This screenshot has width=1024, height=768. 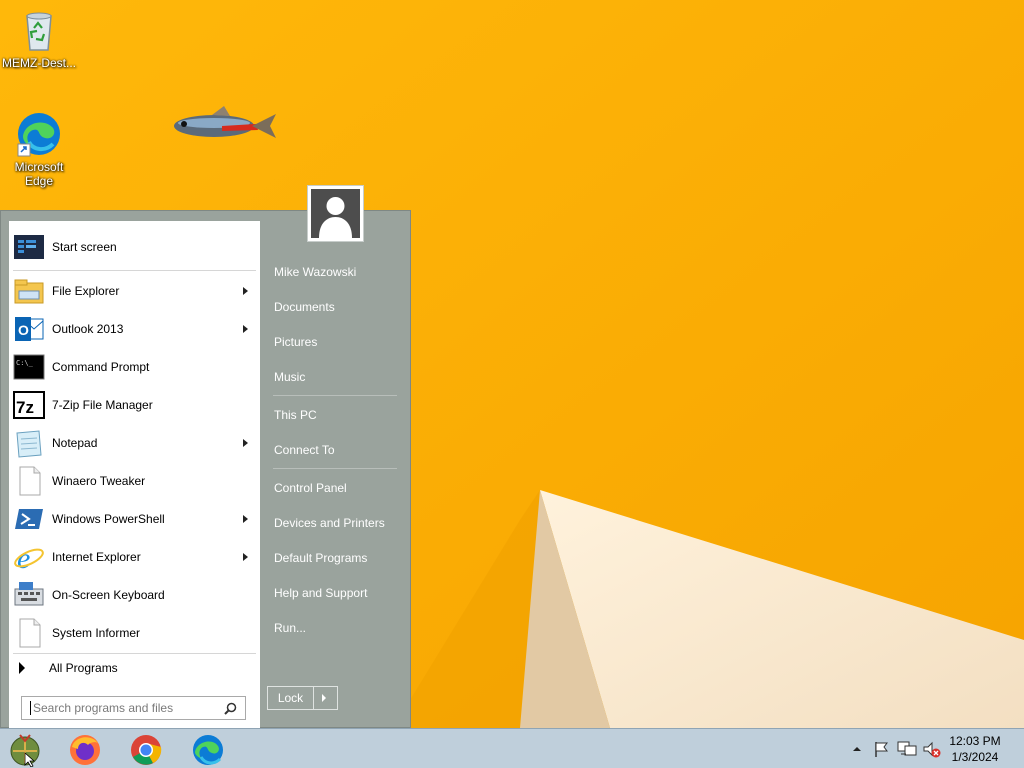 I want to click on link-devices-and-printers: Devices and Printers, so click(x=329, y=523).